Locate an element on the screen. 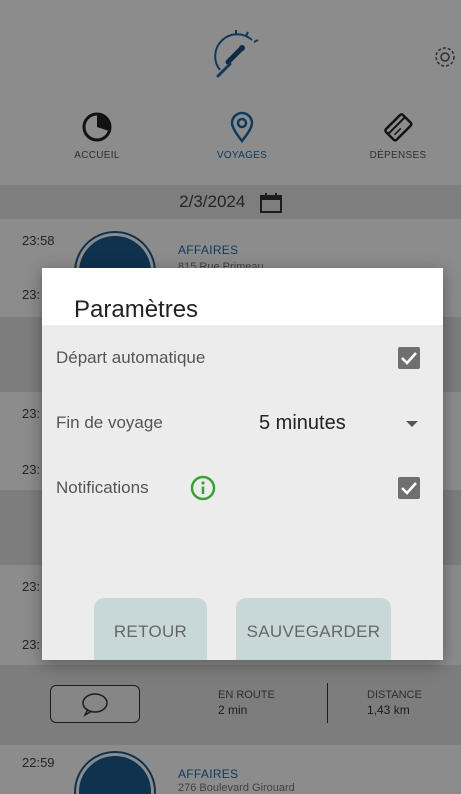  notifications-checkbox is located at coordinates (409, 488).